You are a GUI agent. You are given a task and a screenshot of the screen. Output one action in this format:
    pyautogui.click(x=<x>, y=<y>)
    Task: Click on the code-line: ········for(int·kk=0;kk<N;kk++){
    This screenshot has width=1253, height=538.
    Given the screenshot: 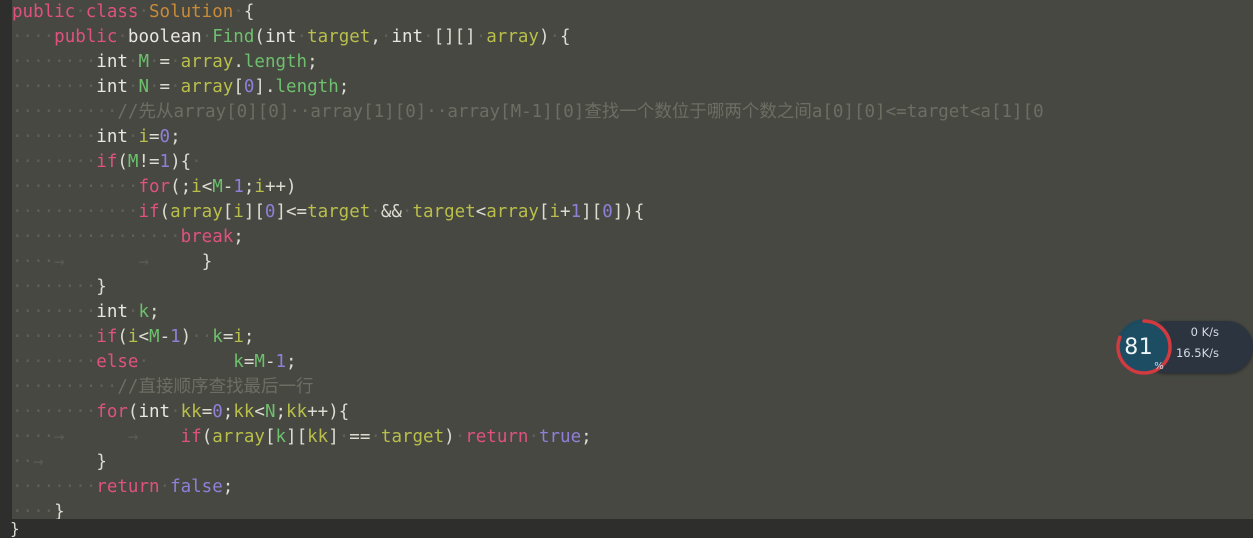 What is the action you would take?
    pyautogui.click(x=626, y=412)
    